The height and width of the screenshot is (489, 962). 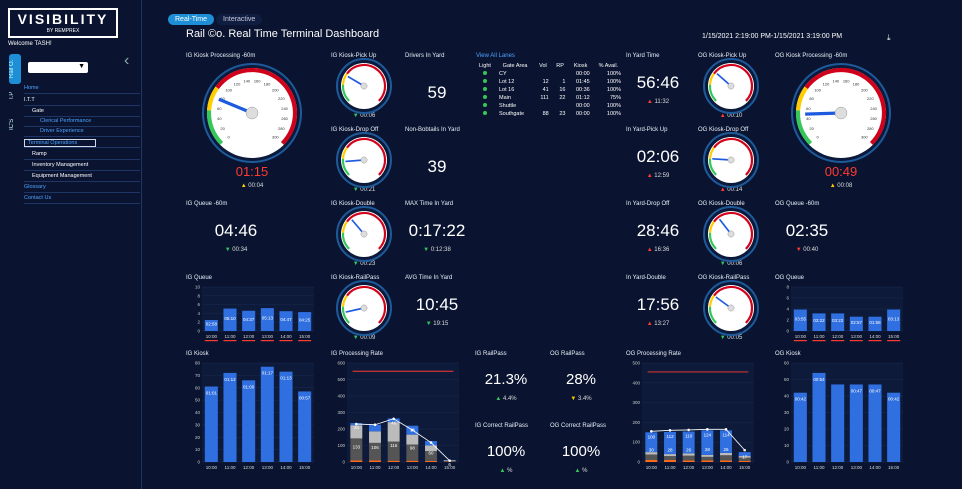 I want to click on y-tick-label: 0, so click(x=787, y=462).